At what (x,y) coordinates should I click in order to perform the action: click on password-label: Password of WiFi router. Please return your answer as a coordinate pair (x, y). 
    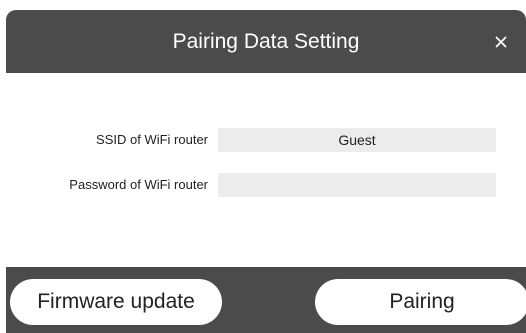
    Looking at the image, I should click on (138, 184).